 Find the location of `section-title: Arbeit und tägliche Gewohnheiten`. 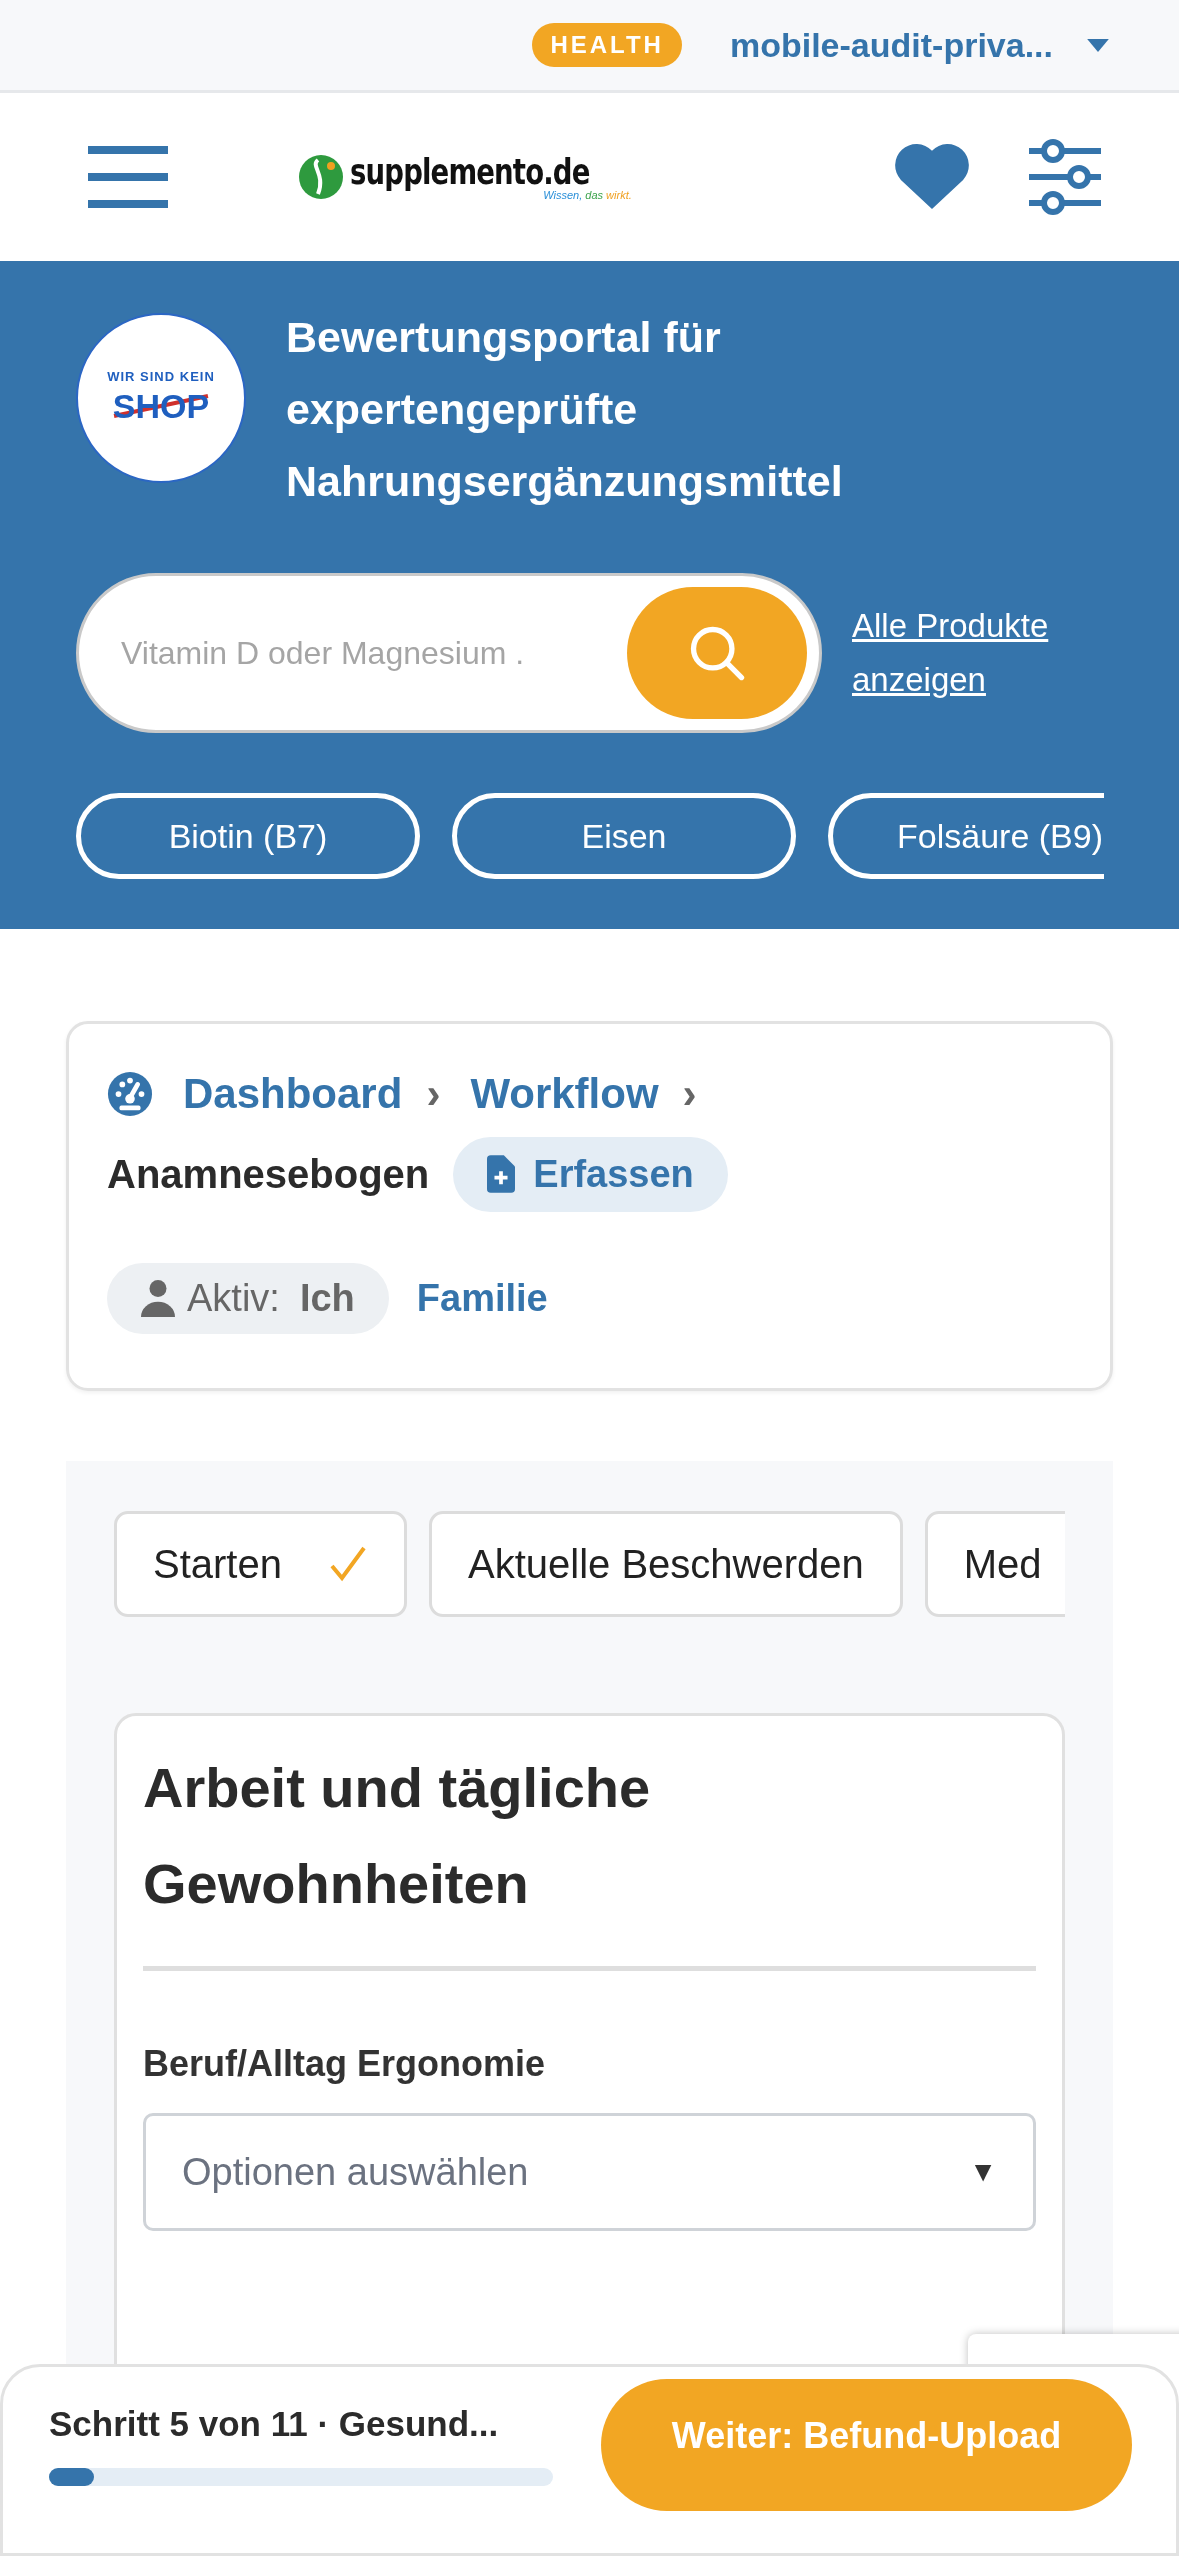

section-title: Arbeit und tägliche Gewohnheiten is located at coordinates (397, 1836).